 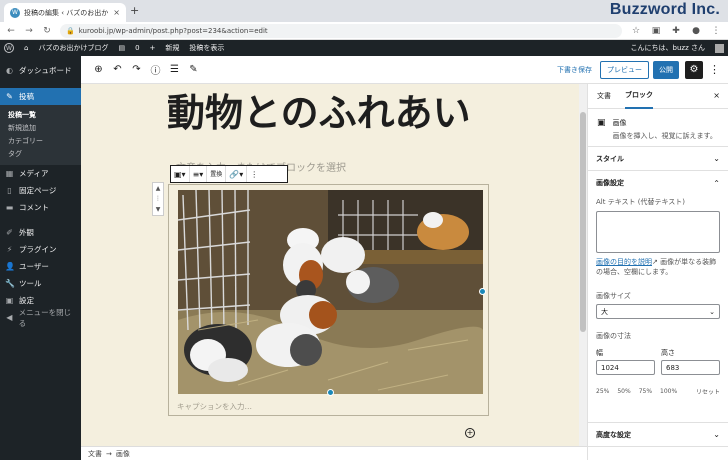 I want to click on submenu-tags: タグ, so click(x=40, y=153).